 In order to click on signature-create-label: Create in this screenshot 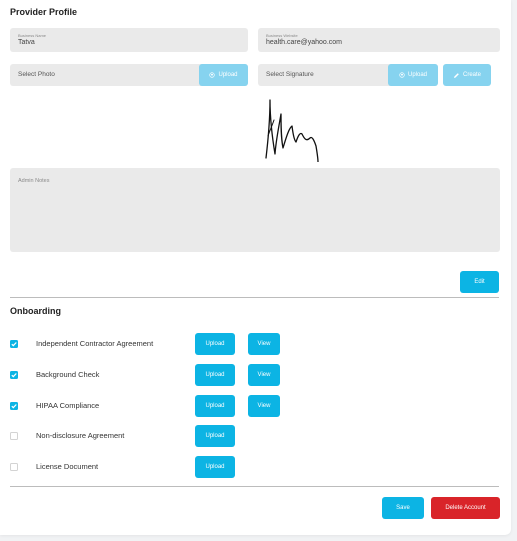, I will do `click(471, 75)`.